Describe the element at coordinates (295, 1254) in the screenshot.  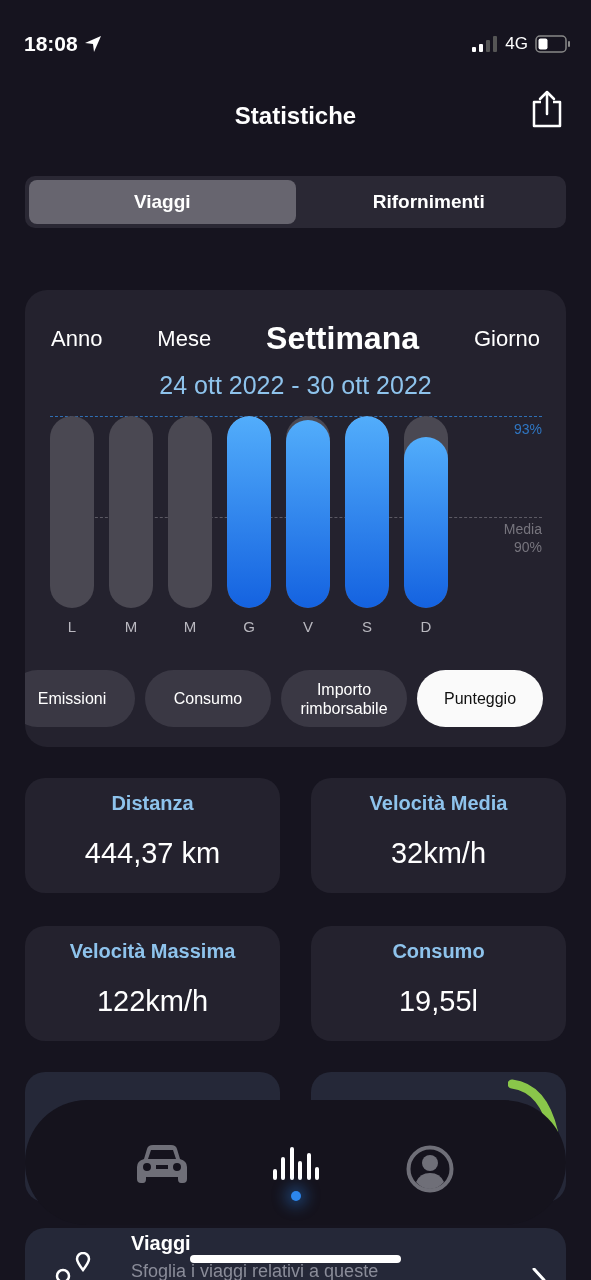
I see `link-card: Viaggi Sfoglia i viaggi relativi a queste` at that location.